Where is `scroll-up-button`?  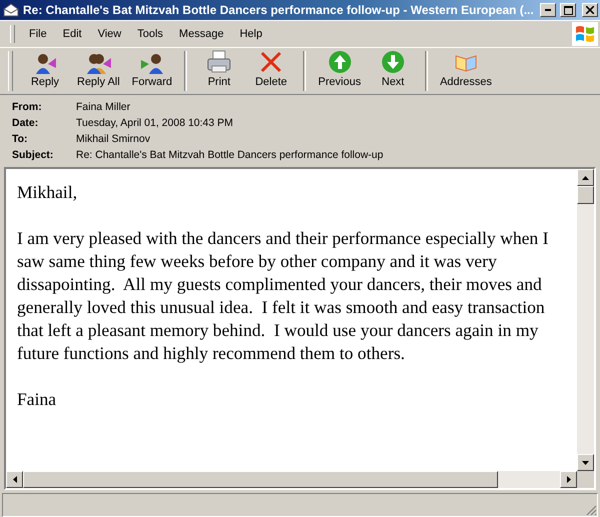
scroll-up-button is located at coordinates (585, 177).